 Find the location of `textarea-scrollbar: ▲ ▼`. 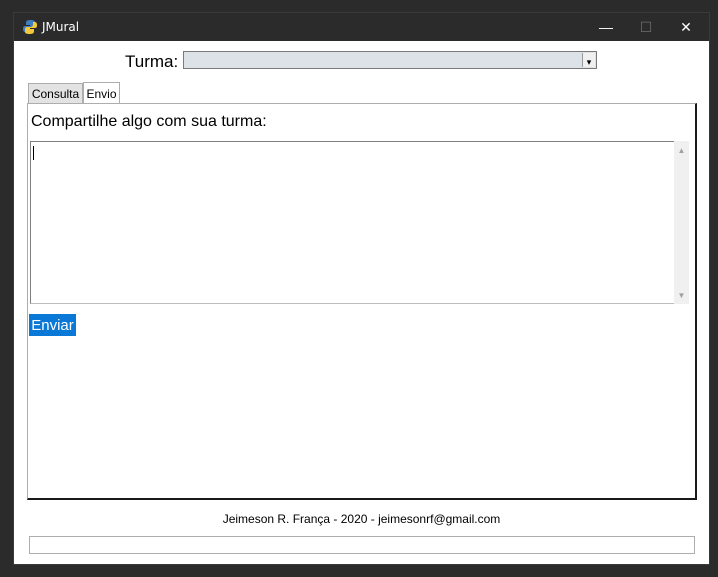

textarea-scrollbar: ▲ ▼ is located at coordinates (681, 222).